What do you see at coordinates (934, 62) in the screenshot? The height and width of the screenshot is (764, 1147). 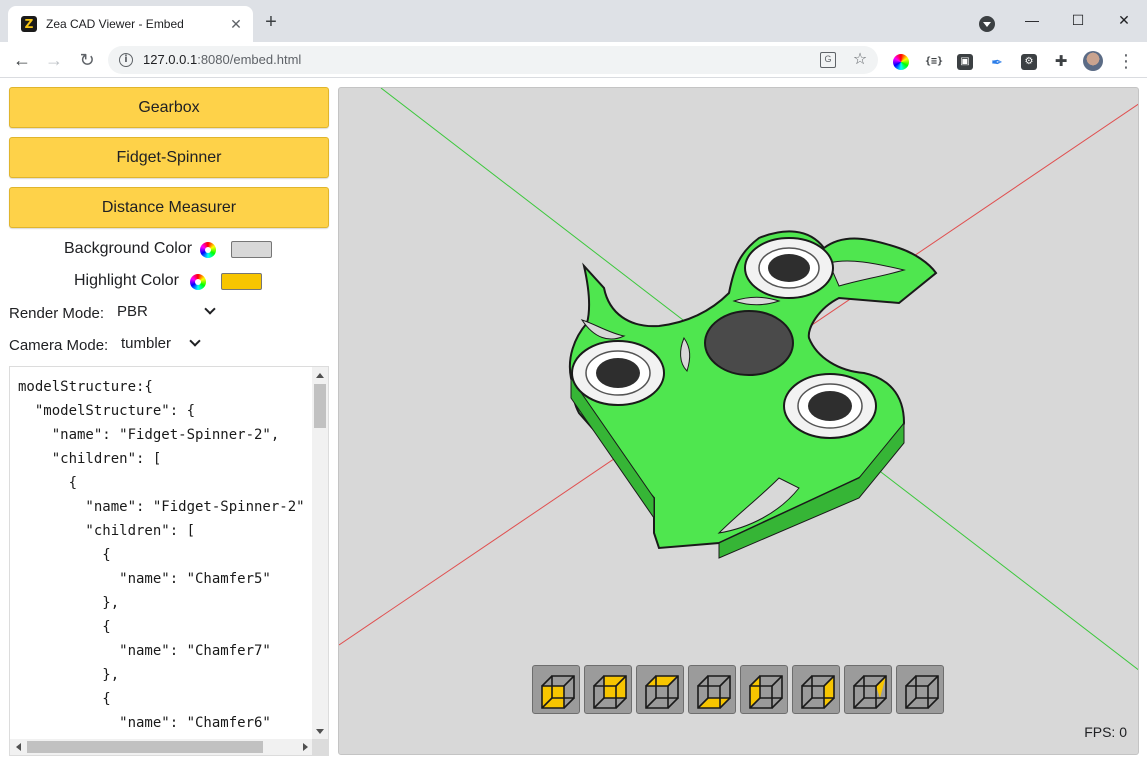 I see `json-viewer-icon: {≡}` at bounding box center [934, 62].